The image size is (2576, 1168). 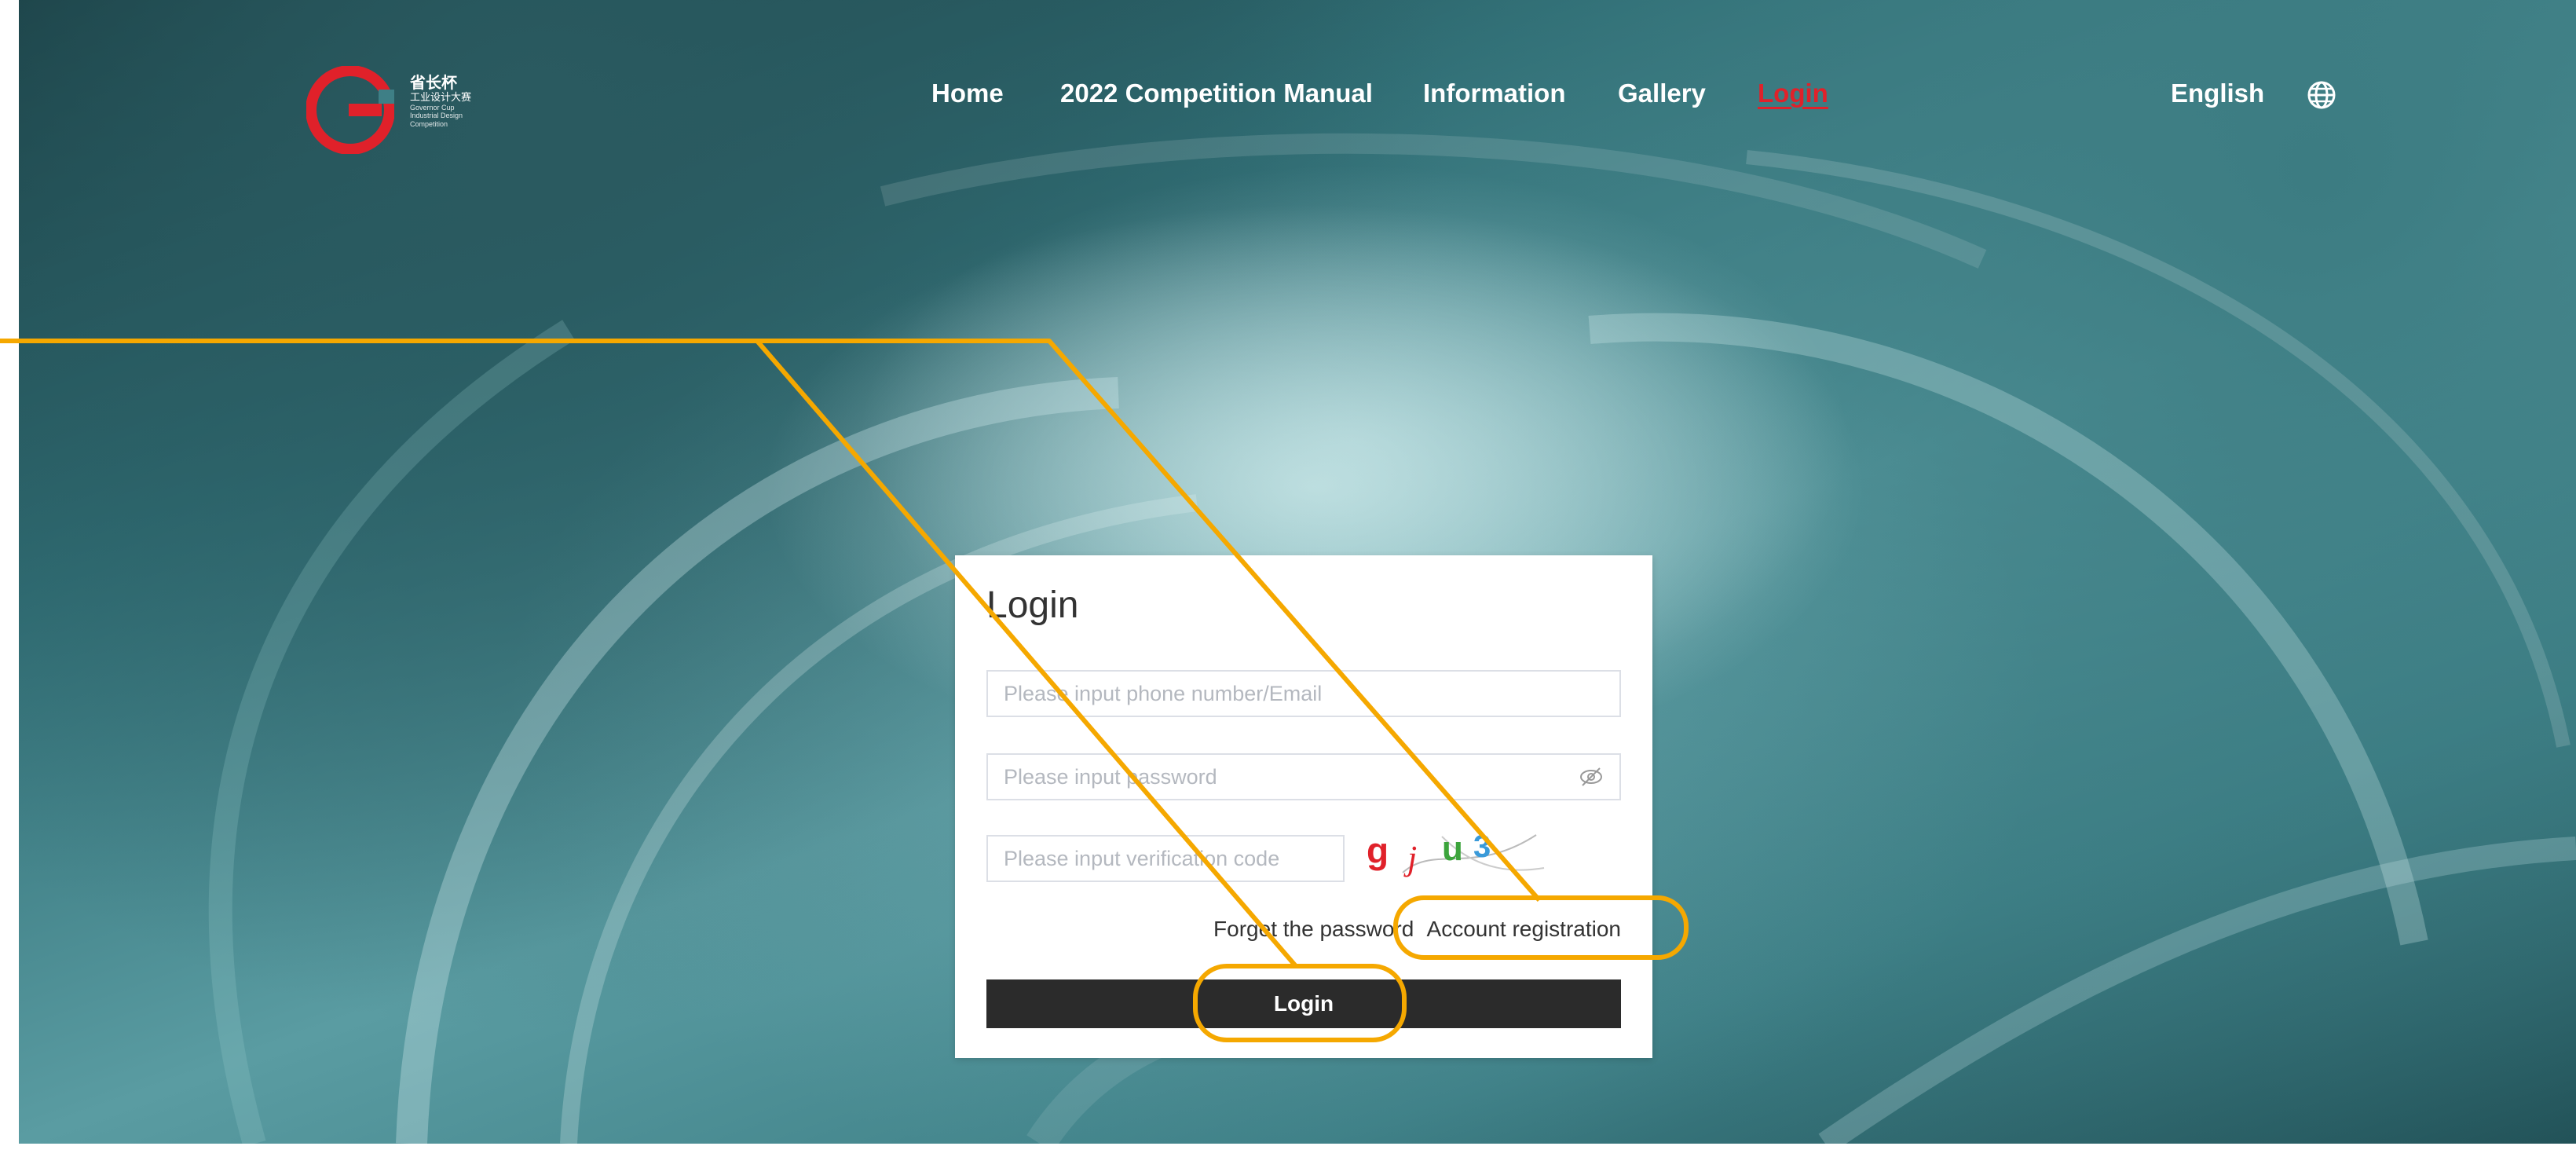 I want to click on nav-item-information: Information, so click(x=1494, y=93).